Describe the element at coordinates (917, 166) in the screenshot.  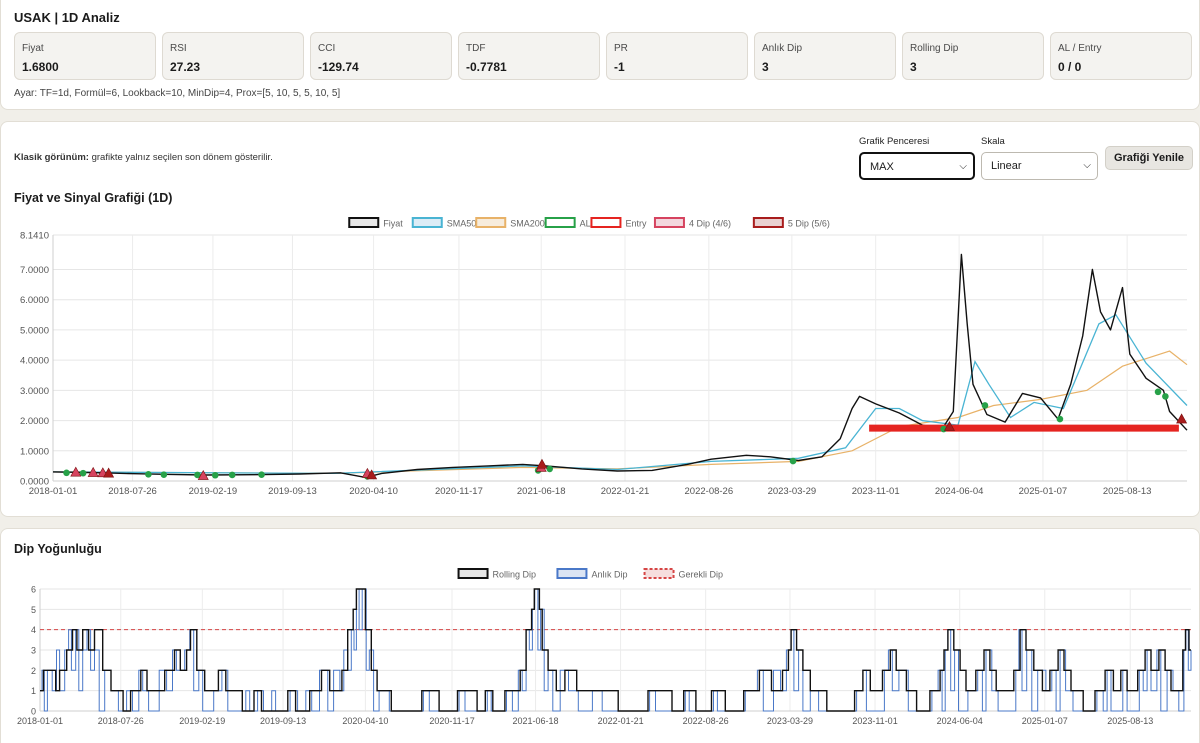
I see `window-select: MAX ⌵` at that location.